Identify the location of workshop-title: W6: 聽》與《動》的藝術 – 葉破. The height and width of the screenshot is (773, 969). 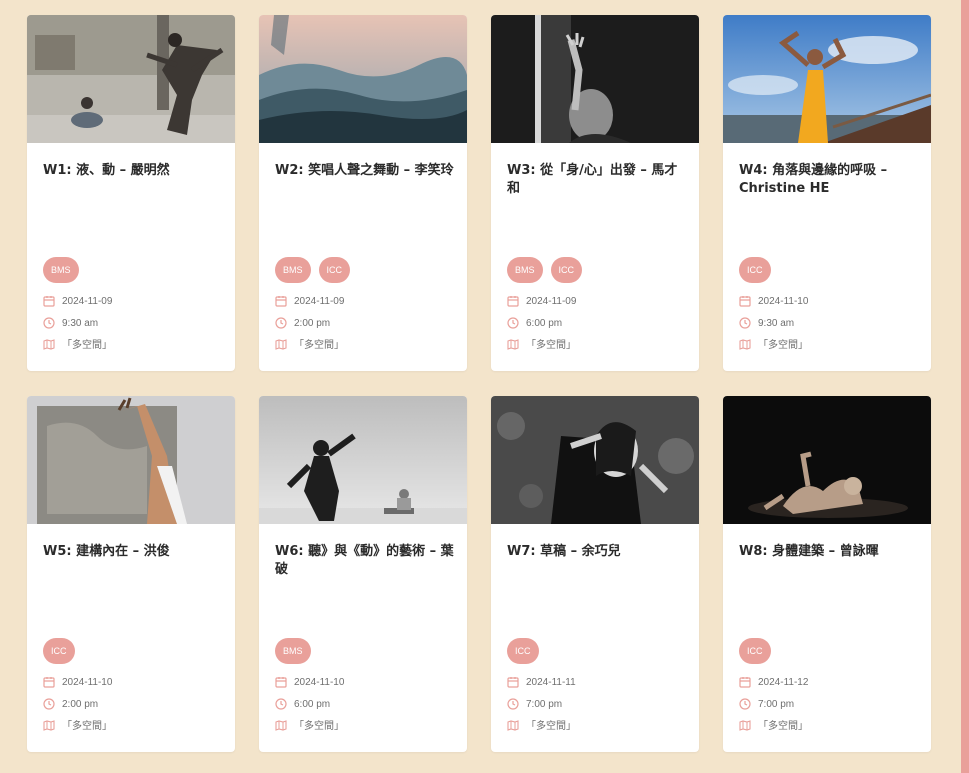
(365, 561).